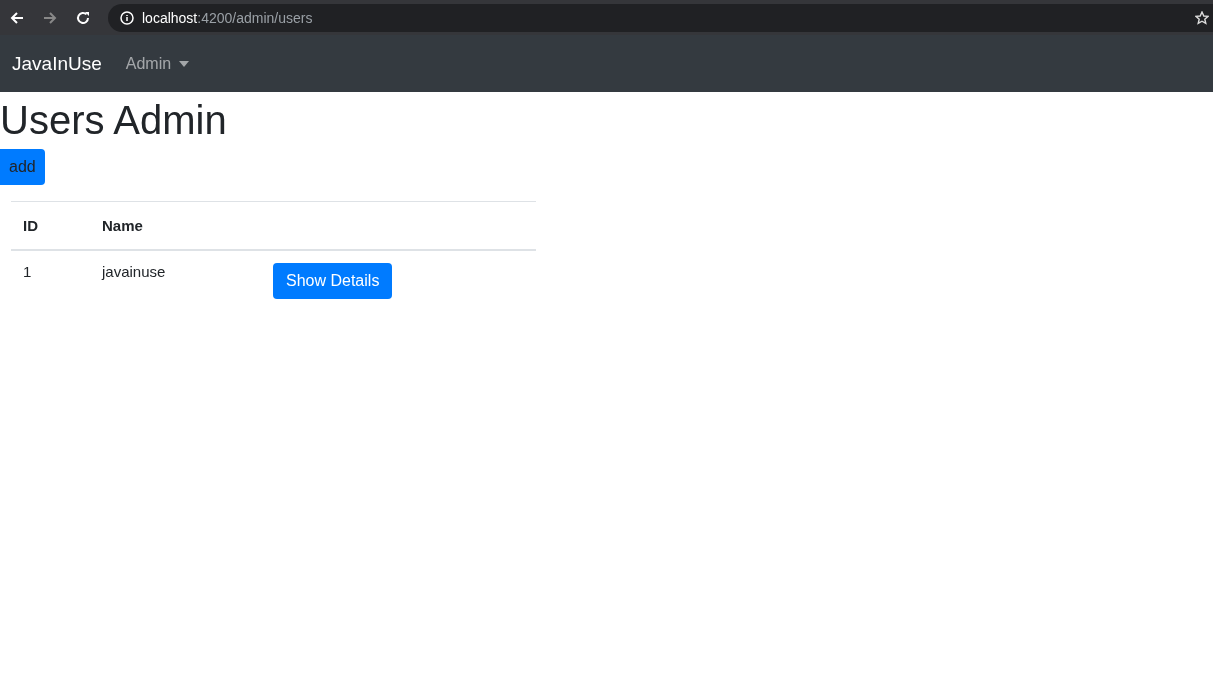 Image resolution: width=1213 pixels, height=677 pixels. Describe the element at coordinates (333, 281) in the screenshot. I see `show-details-button: Show Details` at that location.